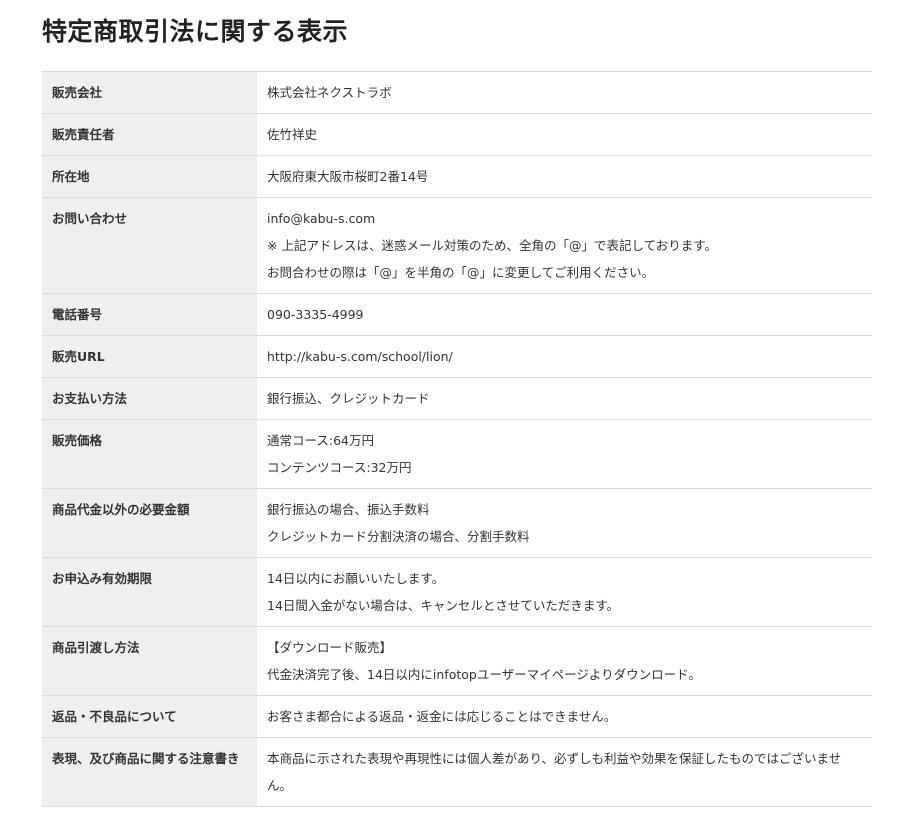 The image size is (924, 824). I want to click on table-row-responsible-person: 販売責任者 佐竹祥史, so click(457, 134).